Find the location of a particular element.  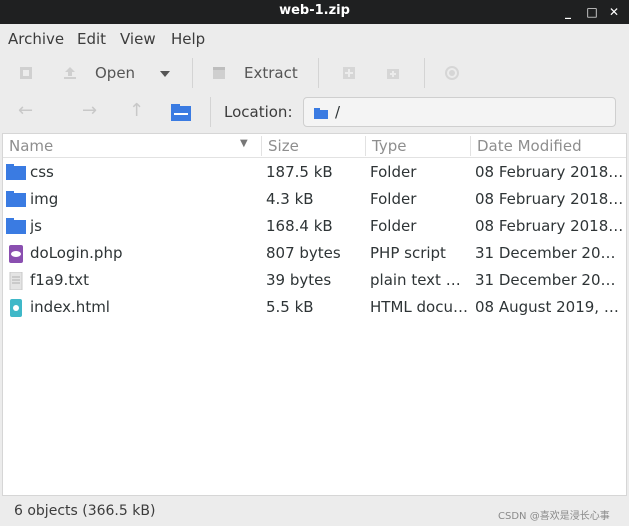

file-size: 168.4 kB is located at coordinates (299, 226).